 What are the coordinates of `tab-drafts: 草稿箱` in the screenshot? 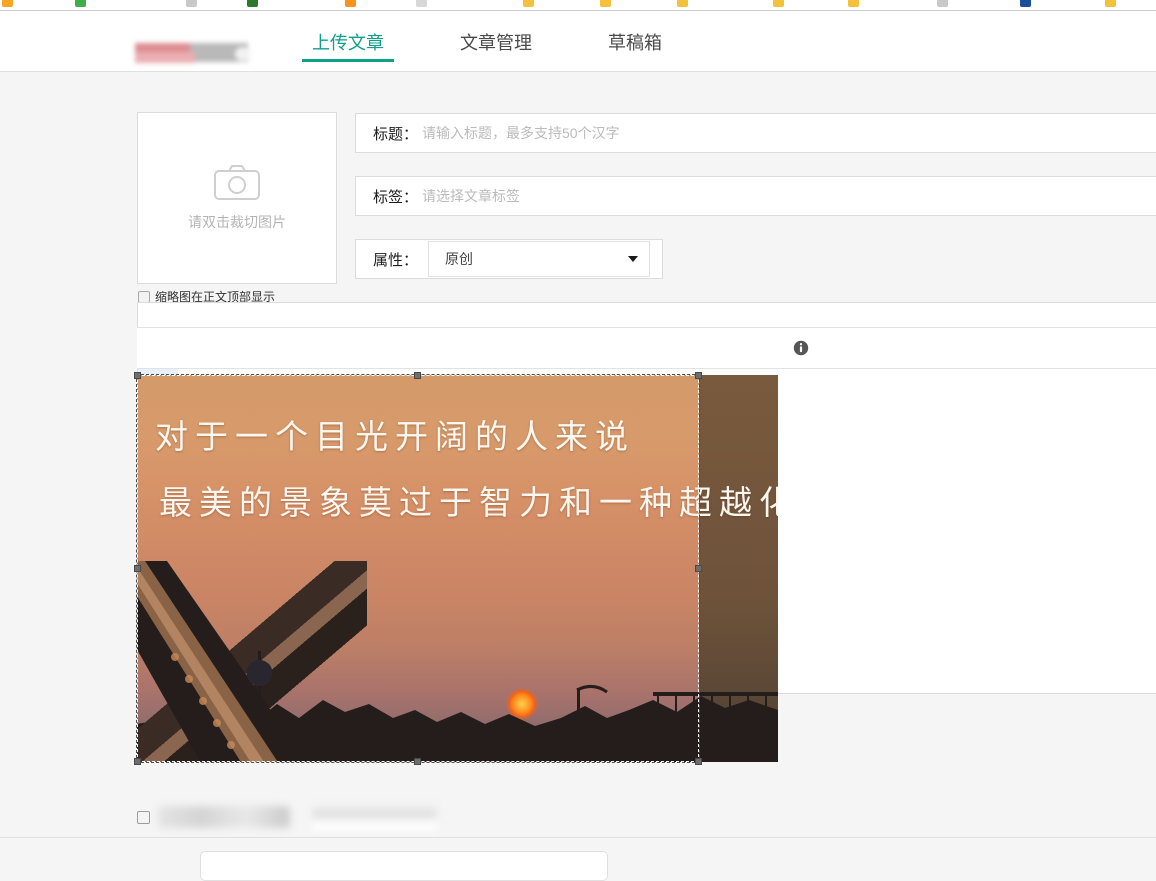 It's located at (635, 41).